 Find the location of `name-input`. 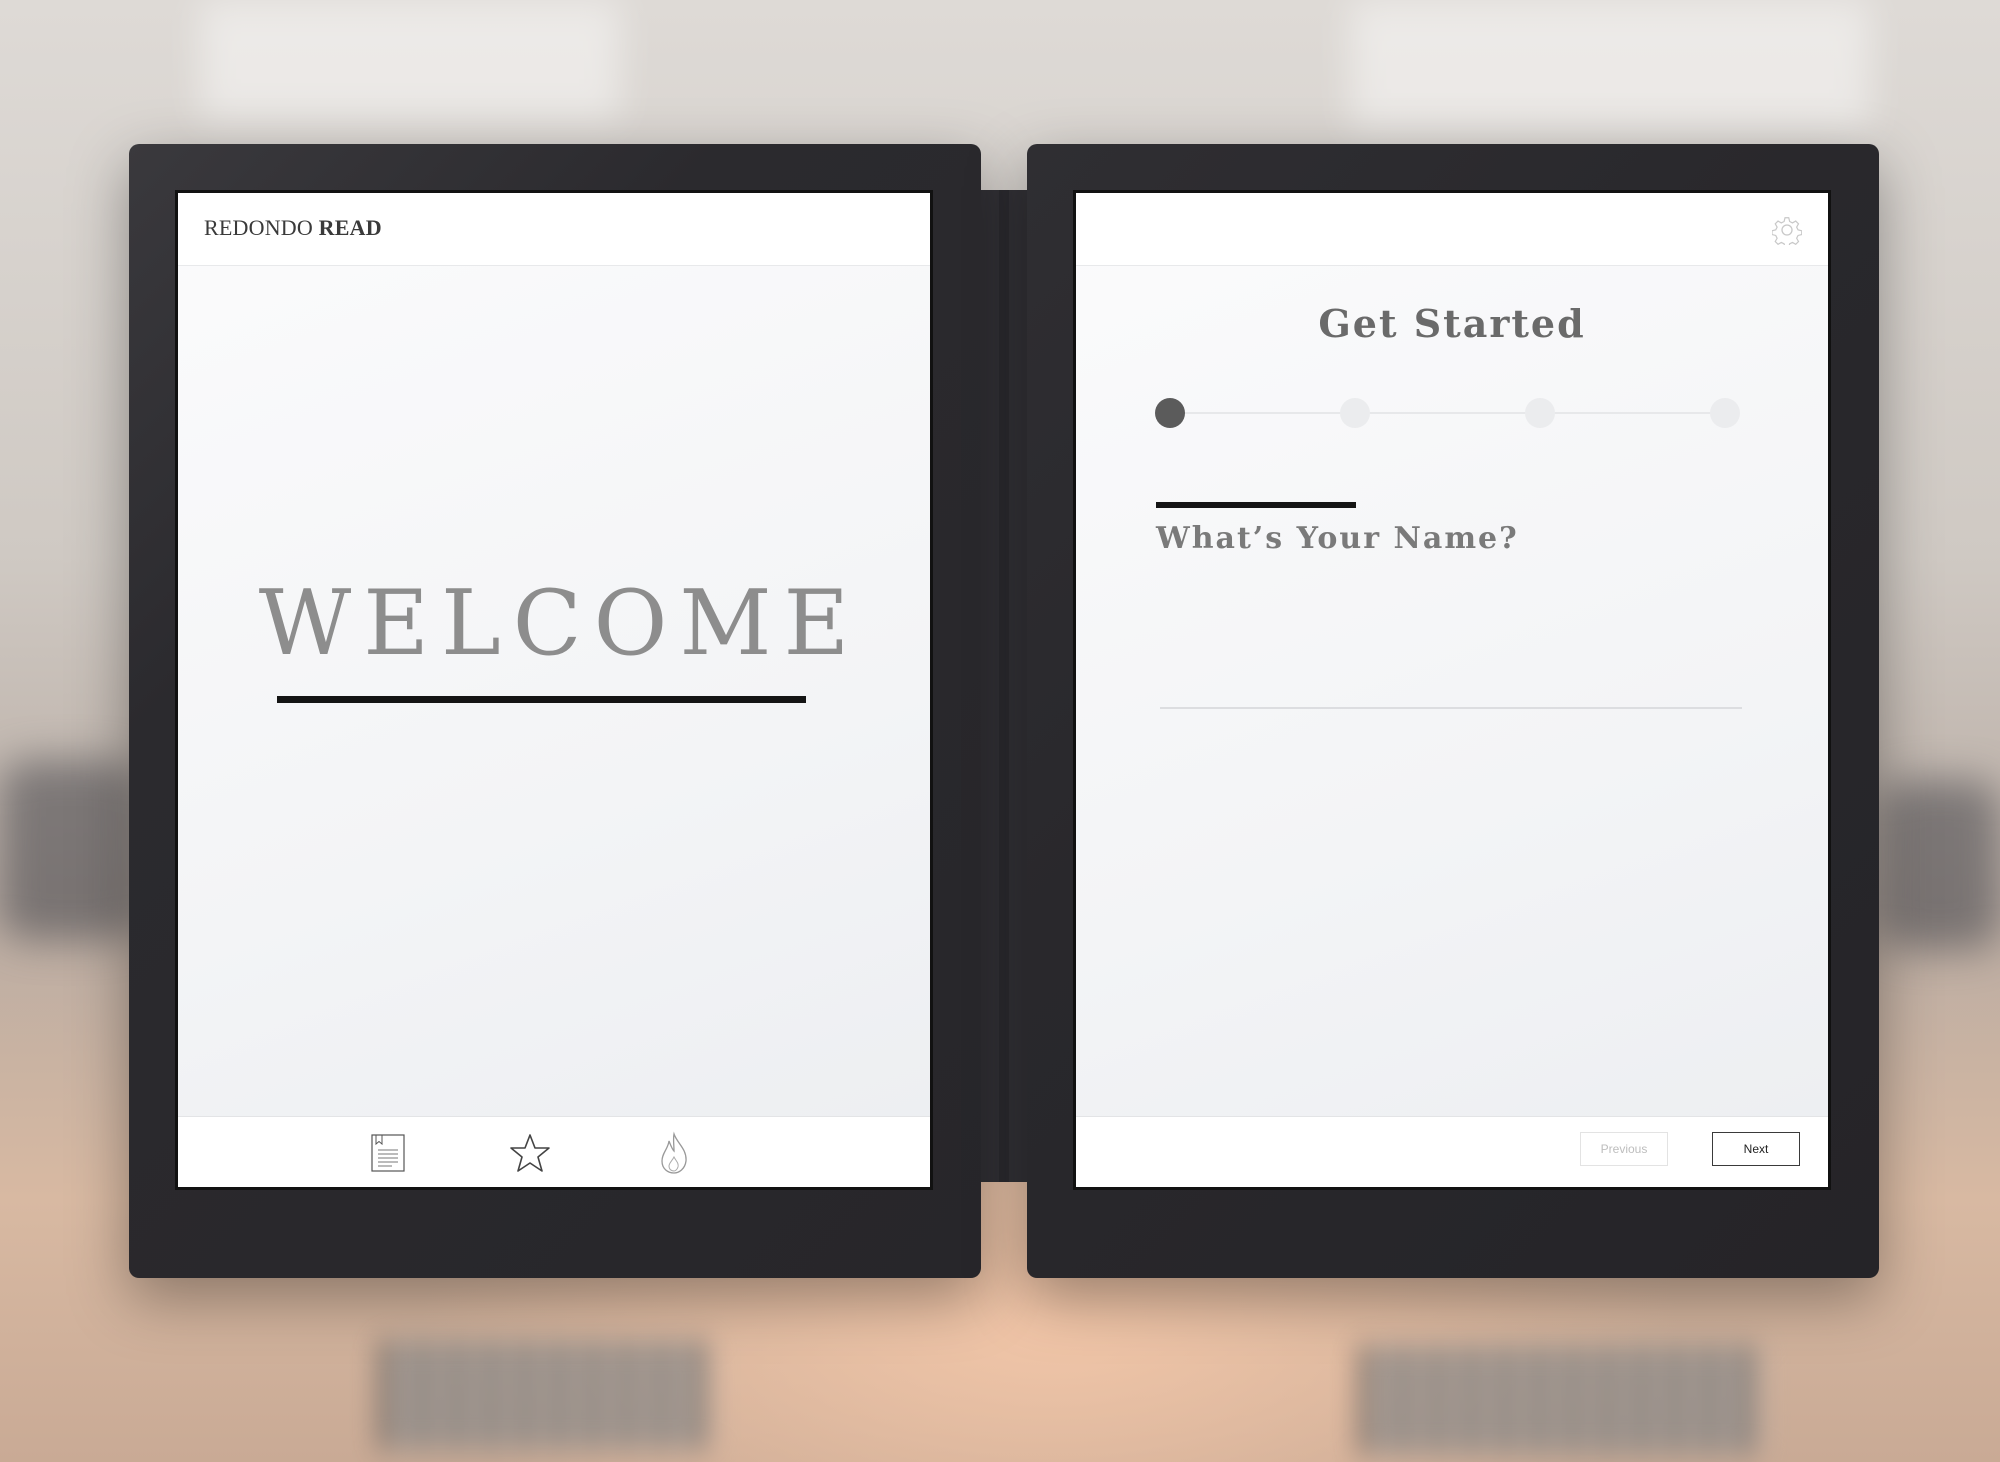

name-input is located at coordinates (1451, 686).